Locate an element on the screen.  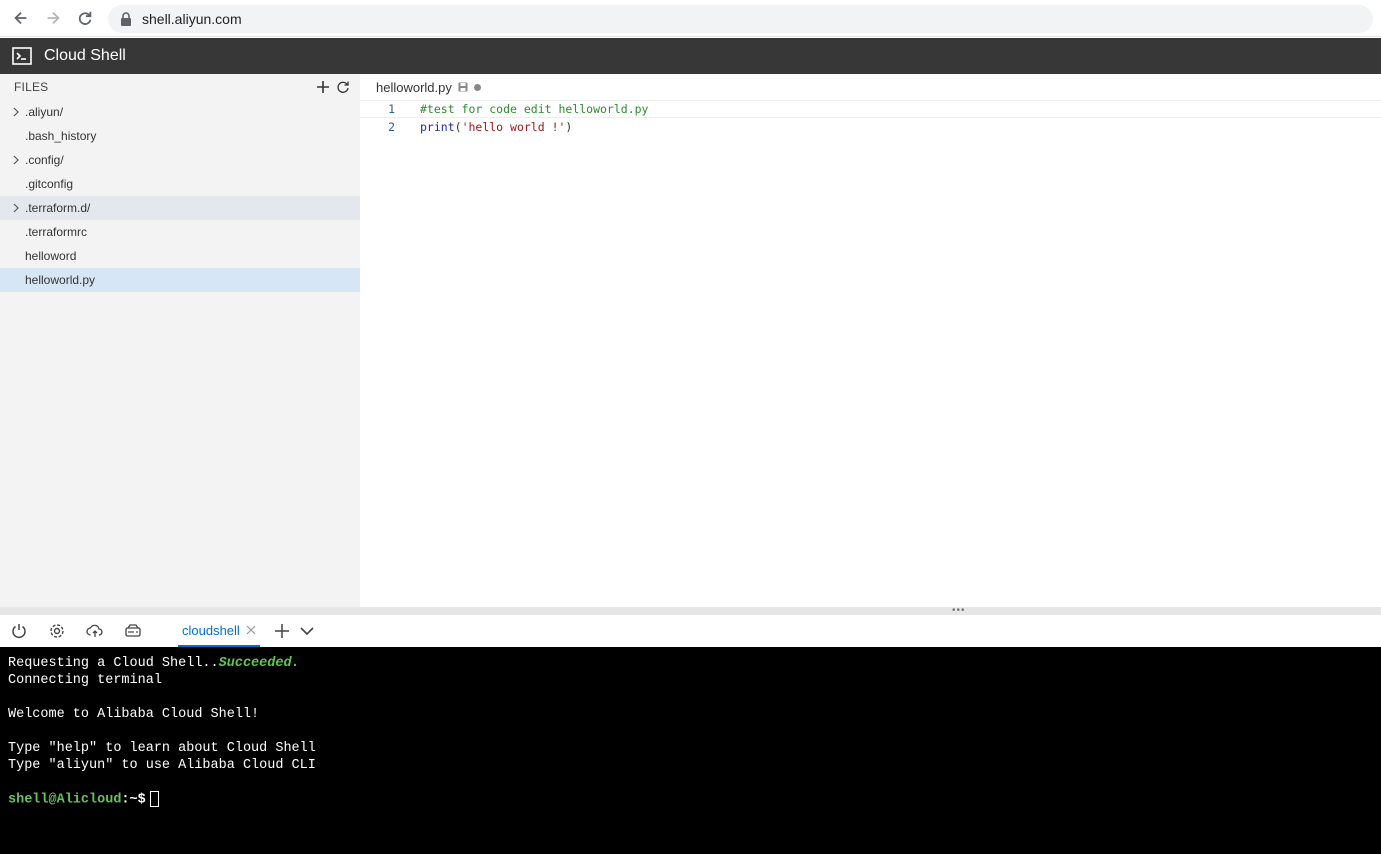
app-header: Cloud Shell is located at coordinates (690, 56).